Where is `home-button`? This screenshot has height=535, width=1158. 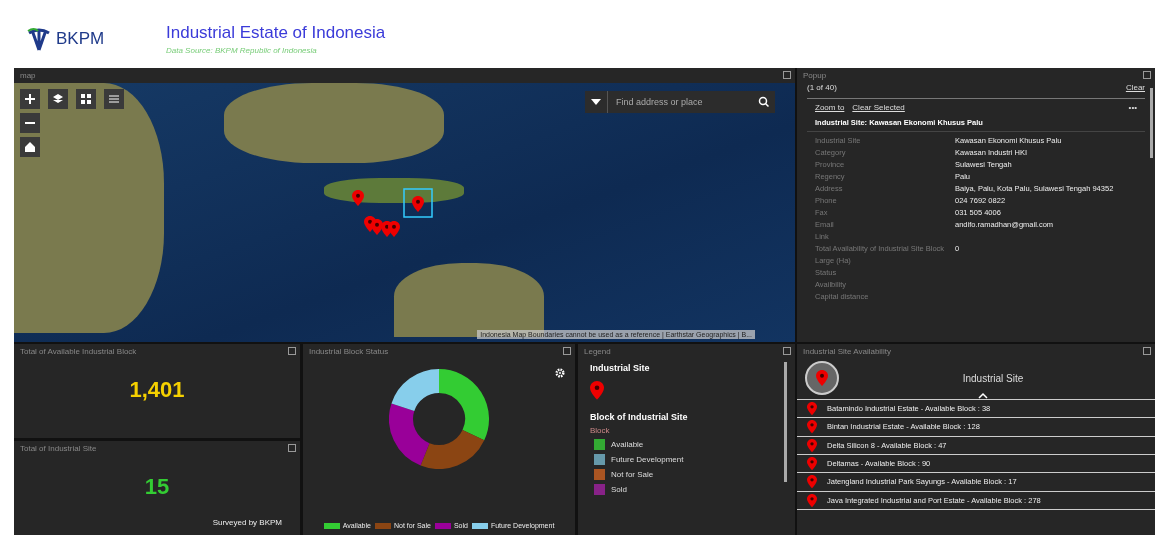 home-button is located at coordinates (30, 147).